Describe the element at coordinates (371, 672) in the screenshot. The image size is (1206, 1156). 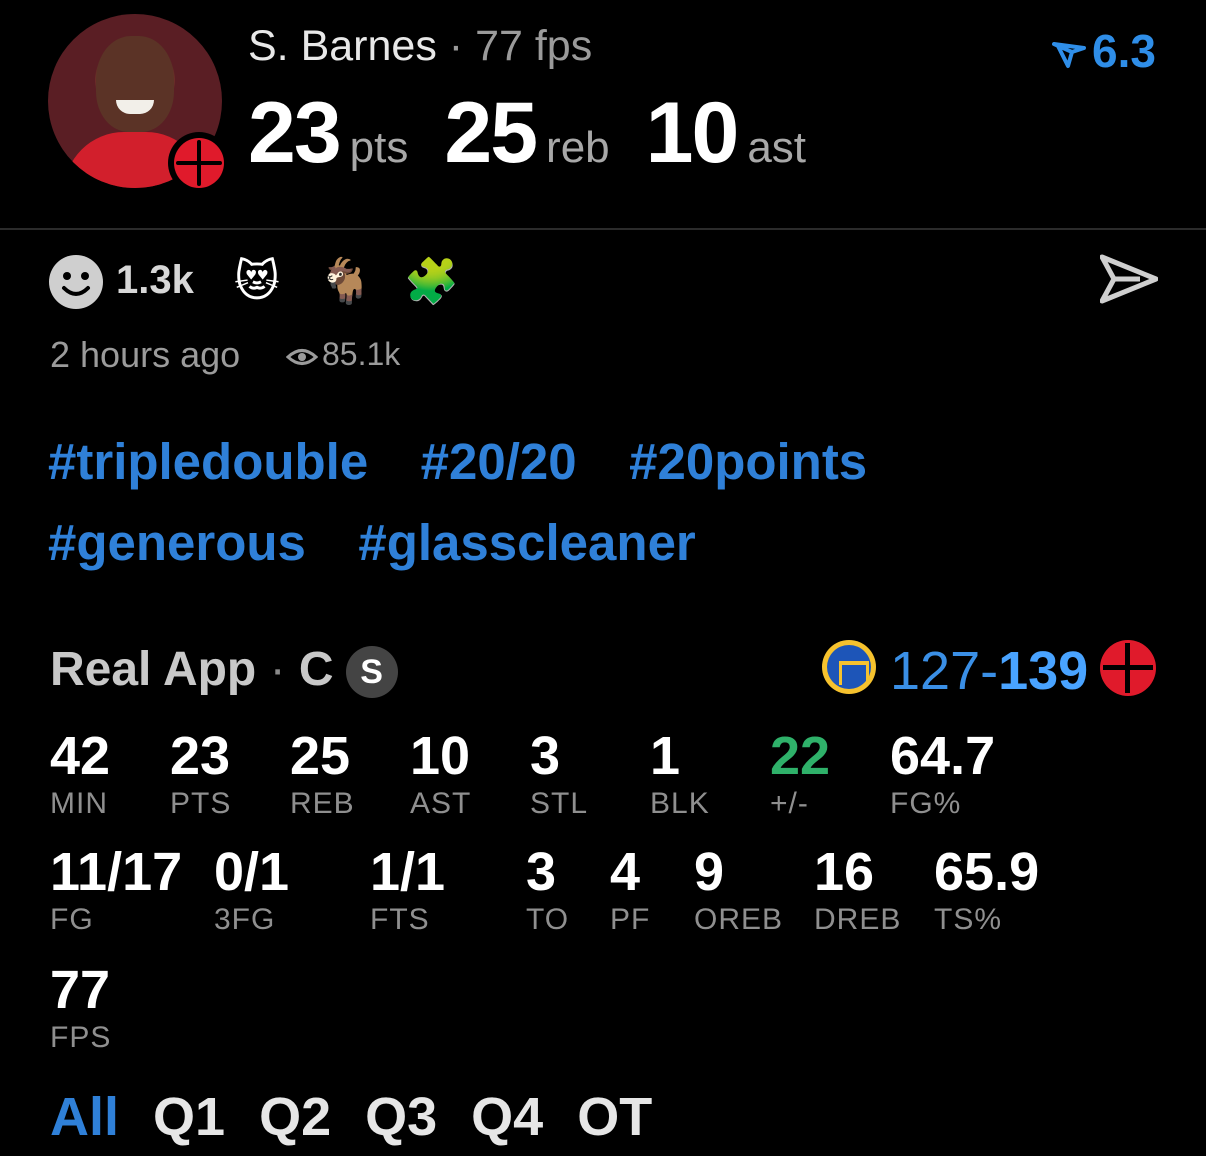
I see `starter-badge: S` at that location.